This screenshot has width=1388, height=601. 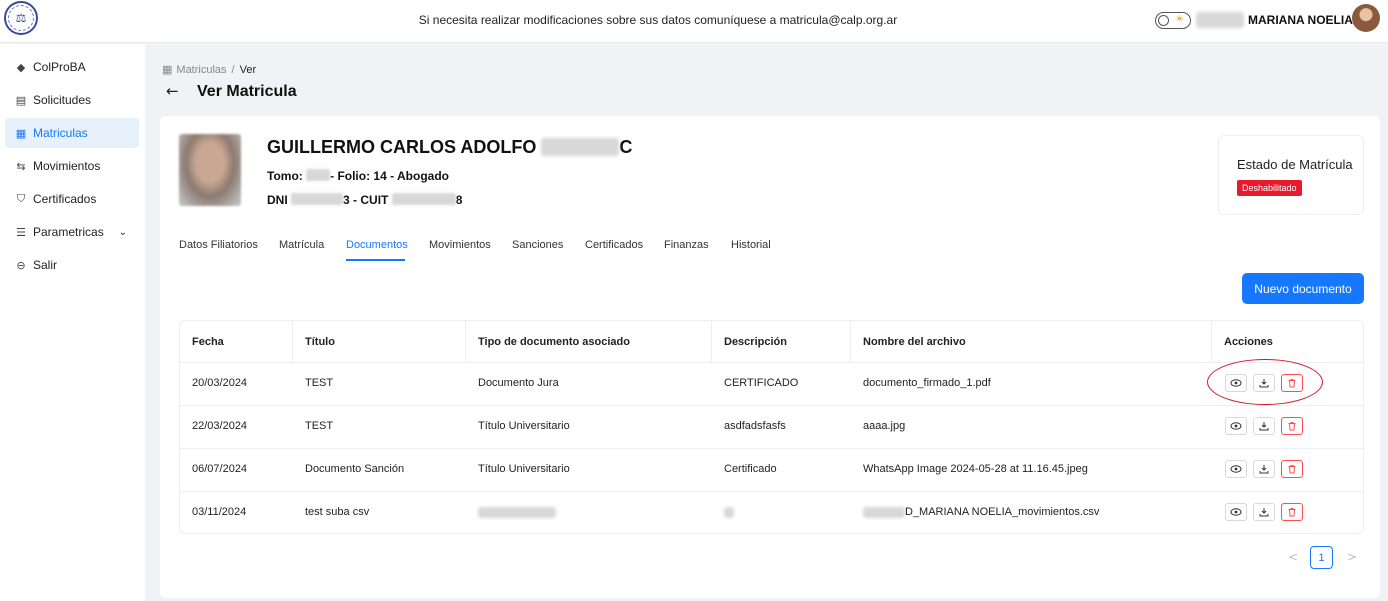 What do you see at coordinates (389, 176) in the screenshot?
I see `folio-text: - Folio: 14 - Abogado` at bounding box center [389, 176].